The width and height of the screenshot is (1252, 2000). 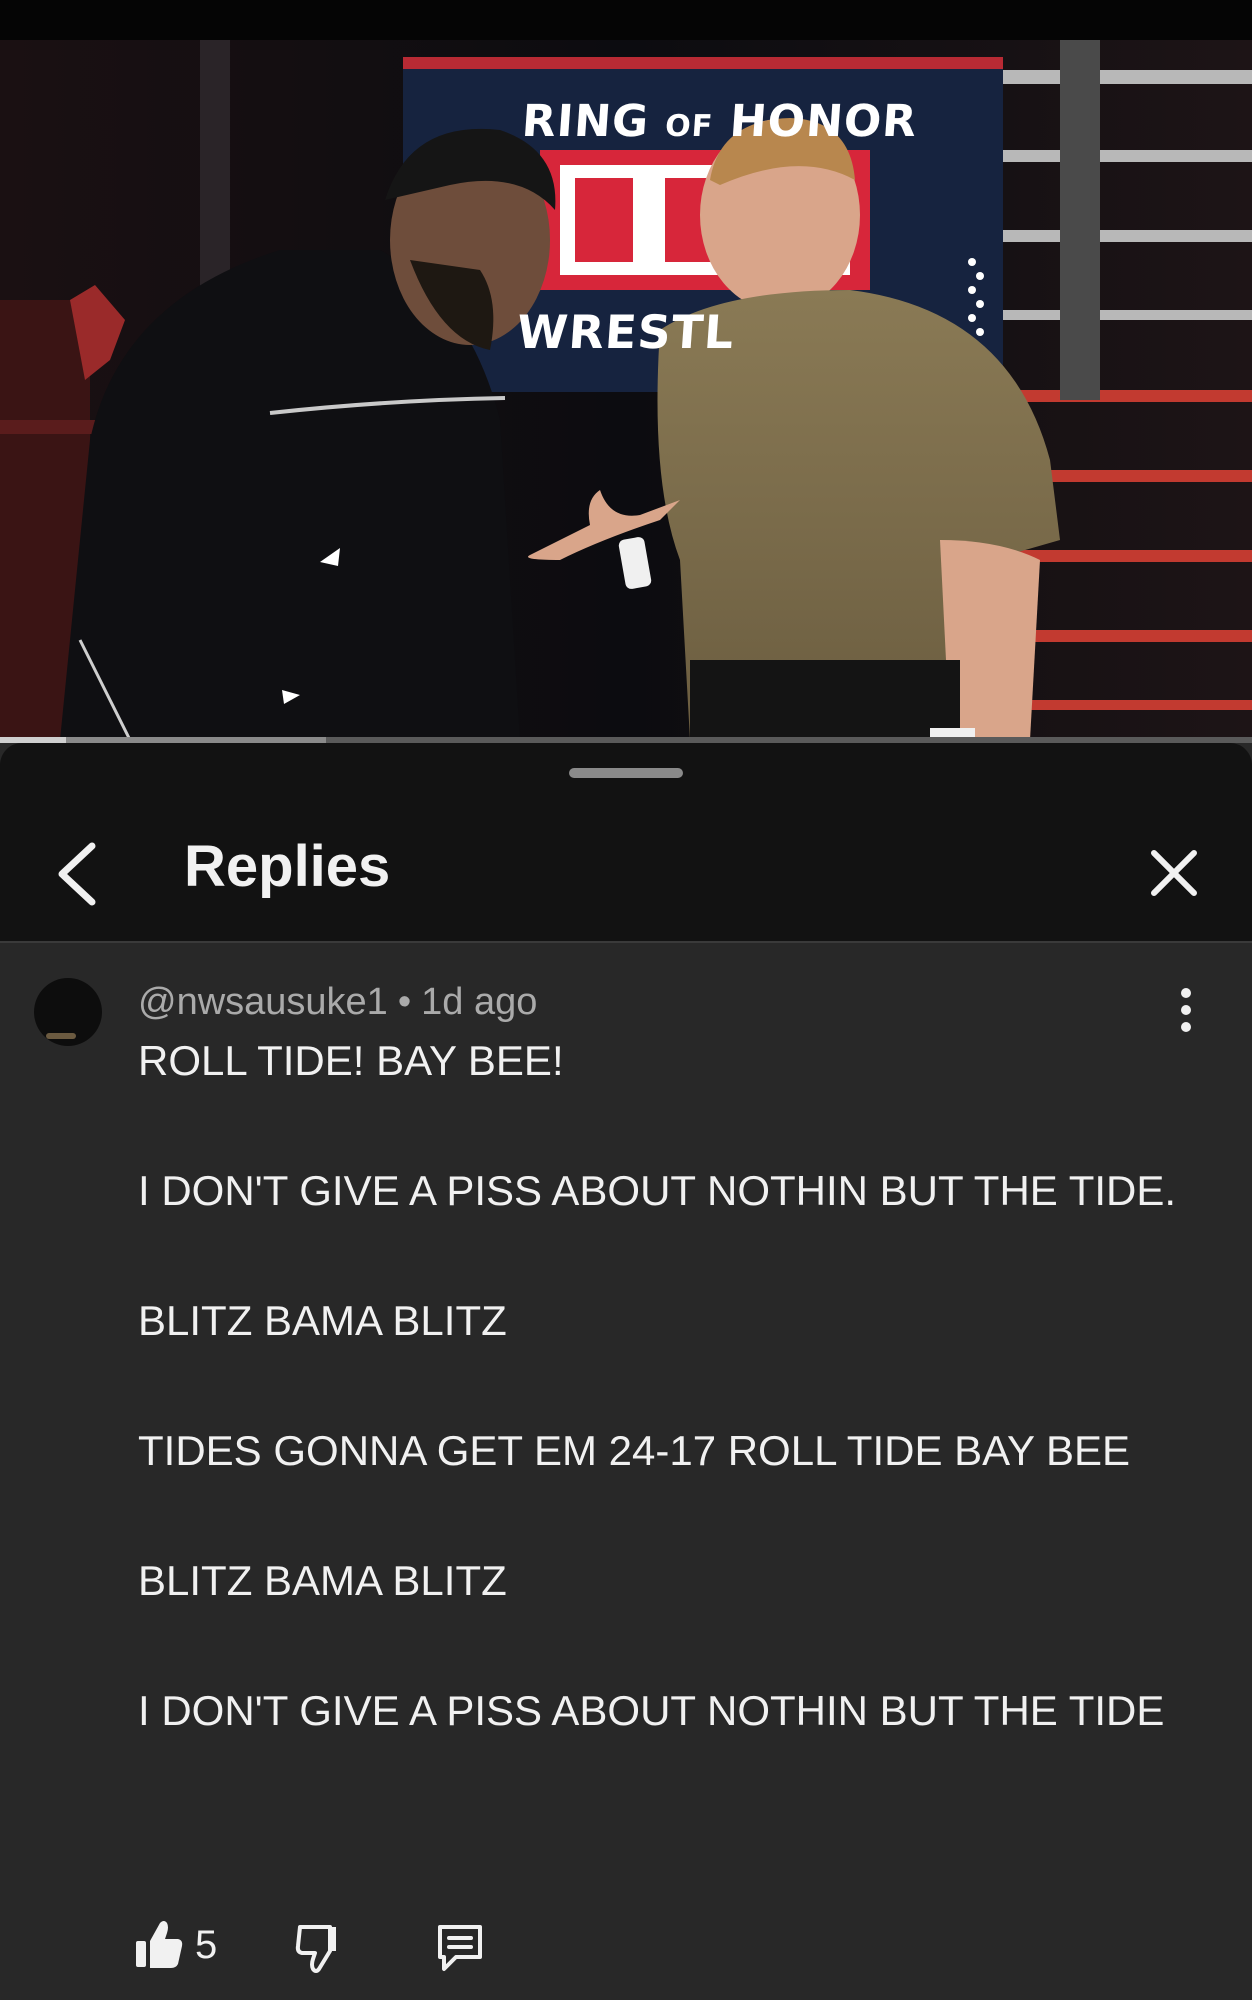 I want to click on sheet-title: Replies, so click(x=287, y=866).